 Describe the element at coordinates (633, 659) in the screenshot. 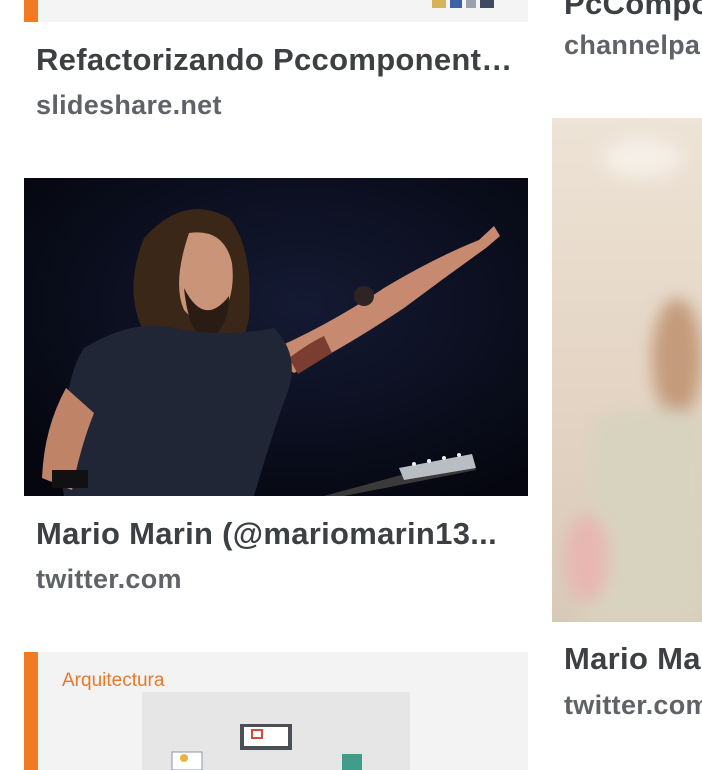

I see `result-title: Mario Ma` at that location.